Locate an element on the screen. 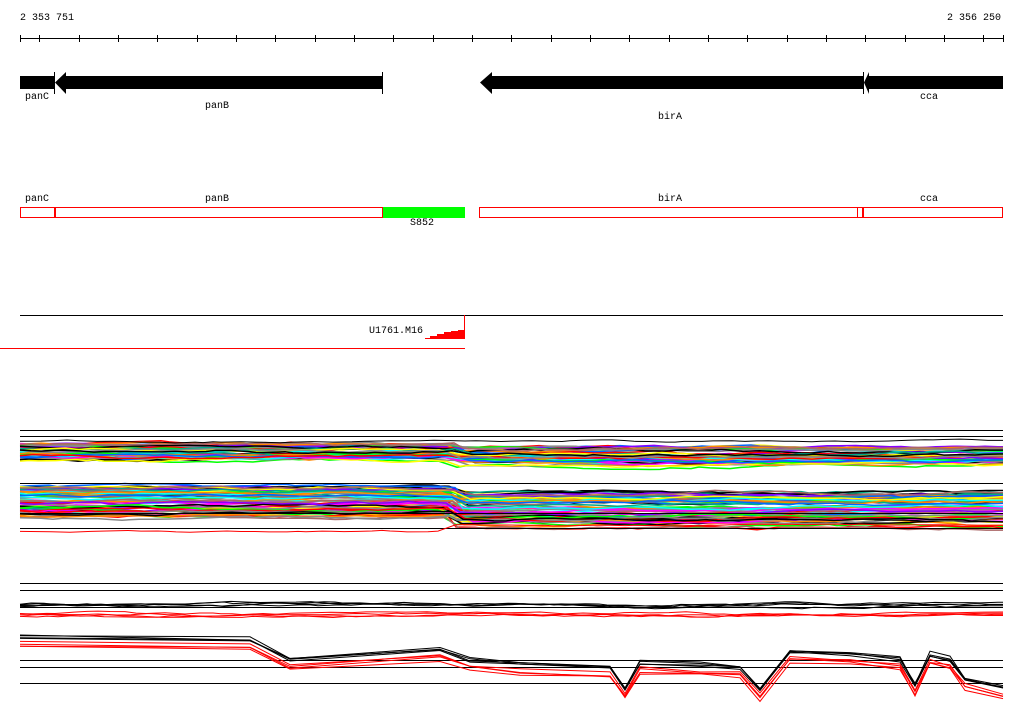 The image size is (1024, 714). segment-ramp-icon is located at coordinates (445, 334).